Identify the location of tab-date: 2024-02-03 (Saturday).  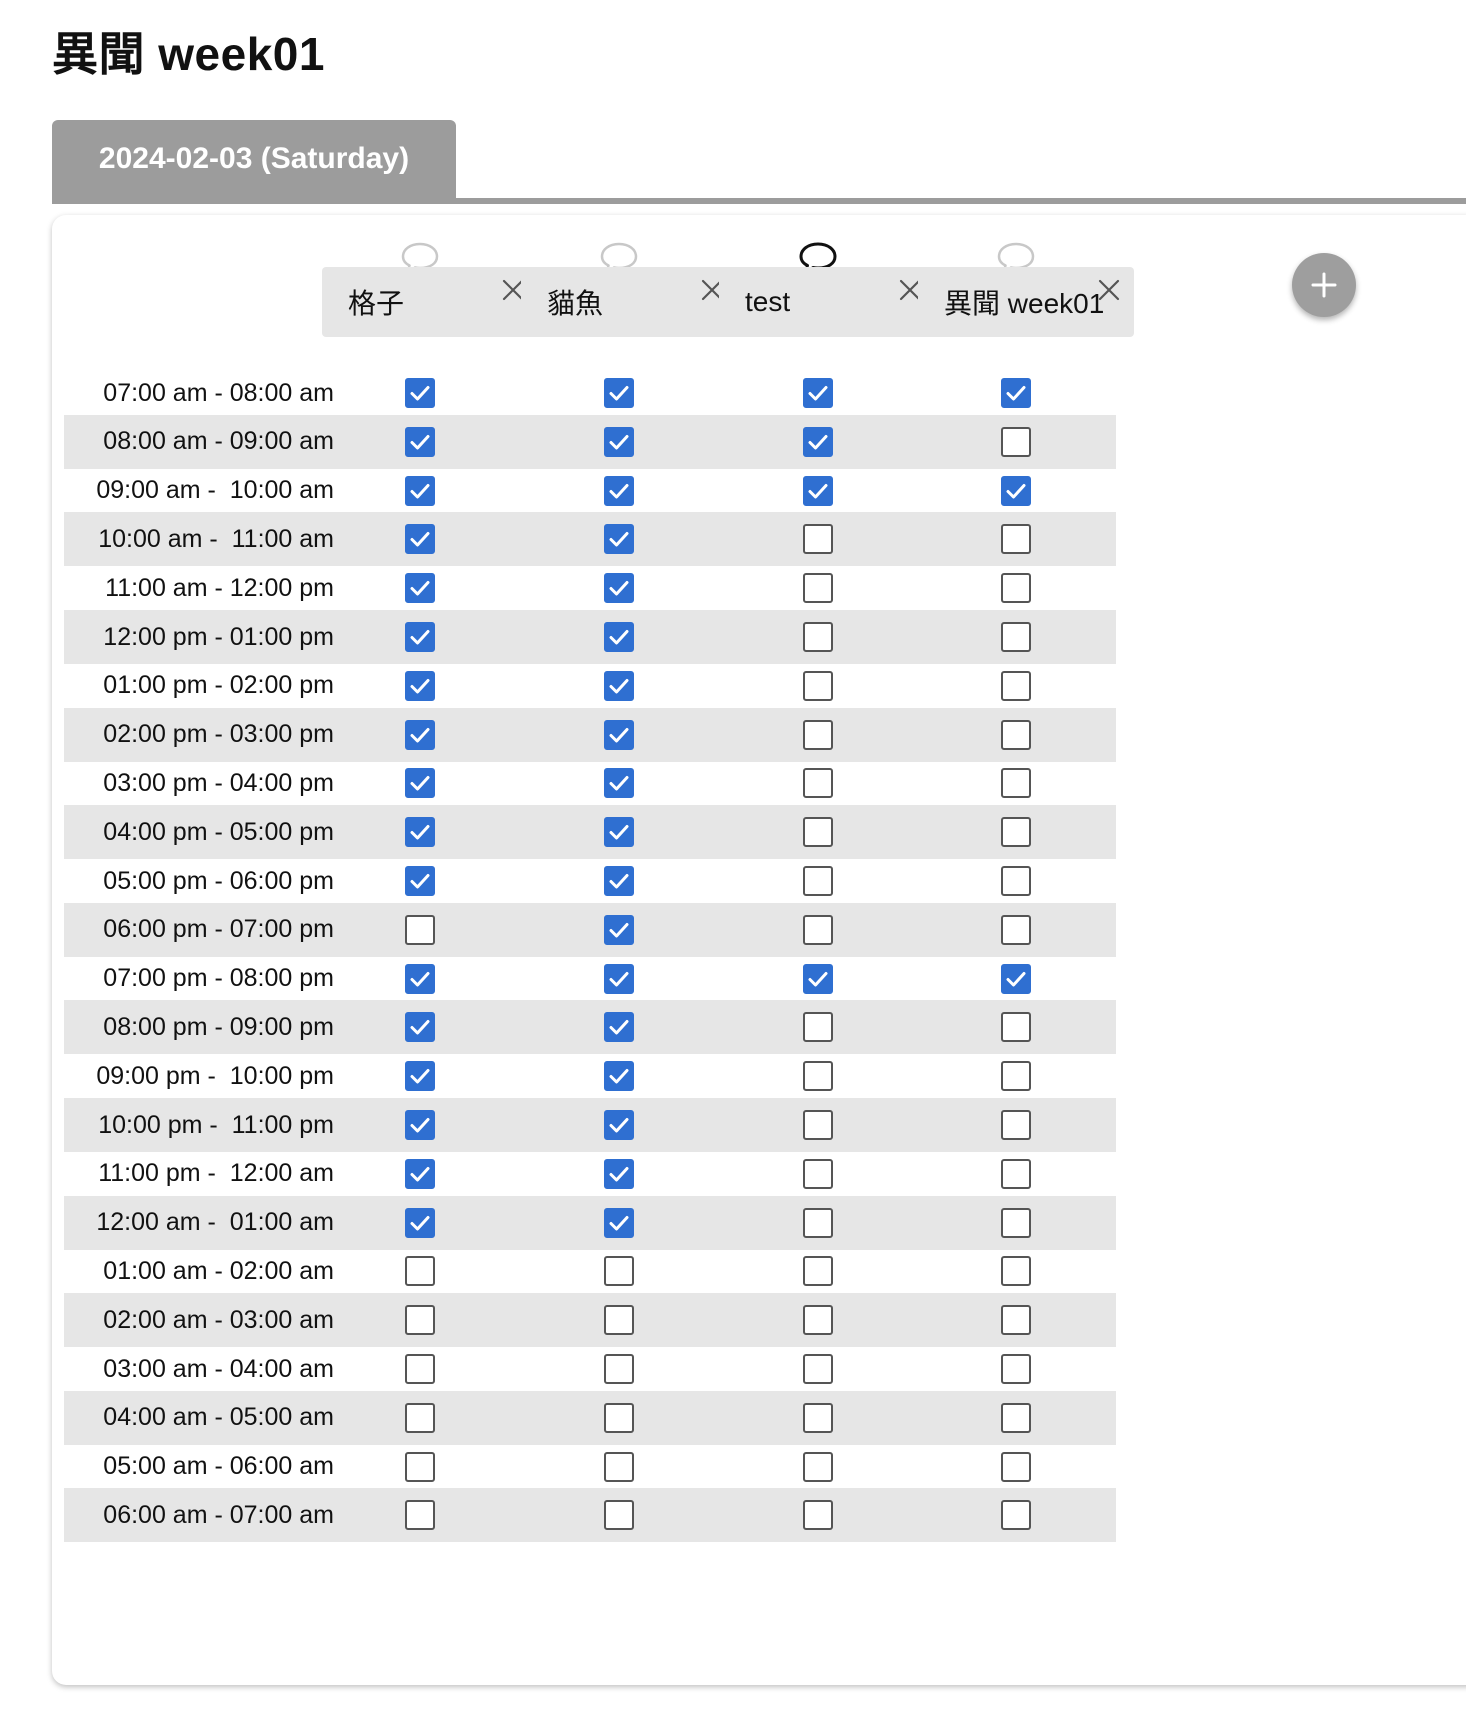
(254, 159).